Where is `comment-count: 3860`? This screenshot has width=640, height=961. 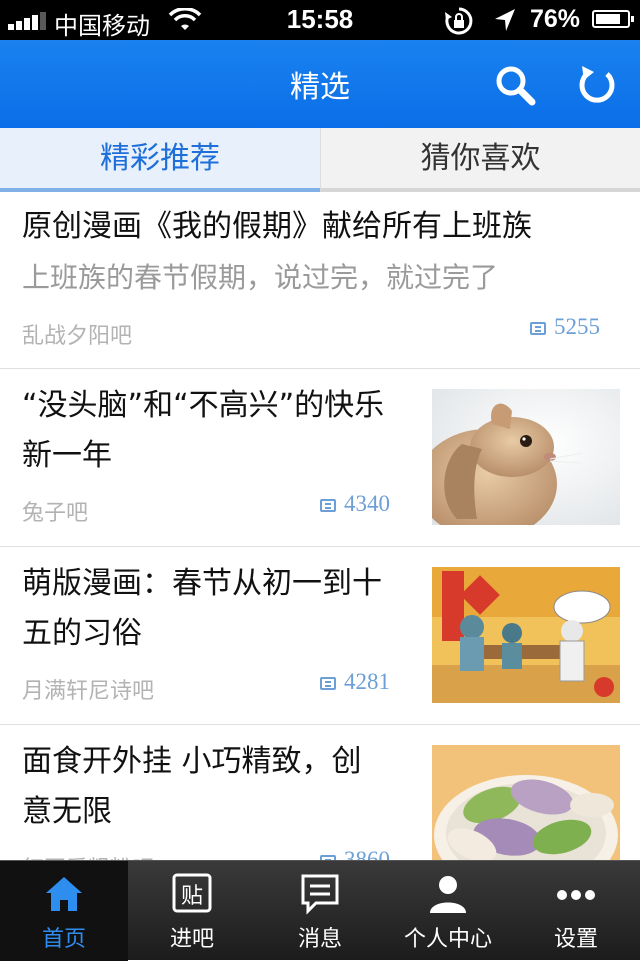 comment-count: 3860 is located at coordinates (355, 853).